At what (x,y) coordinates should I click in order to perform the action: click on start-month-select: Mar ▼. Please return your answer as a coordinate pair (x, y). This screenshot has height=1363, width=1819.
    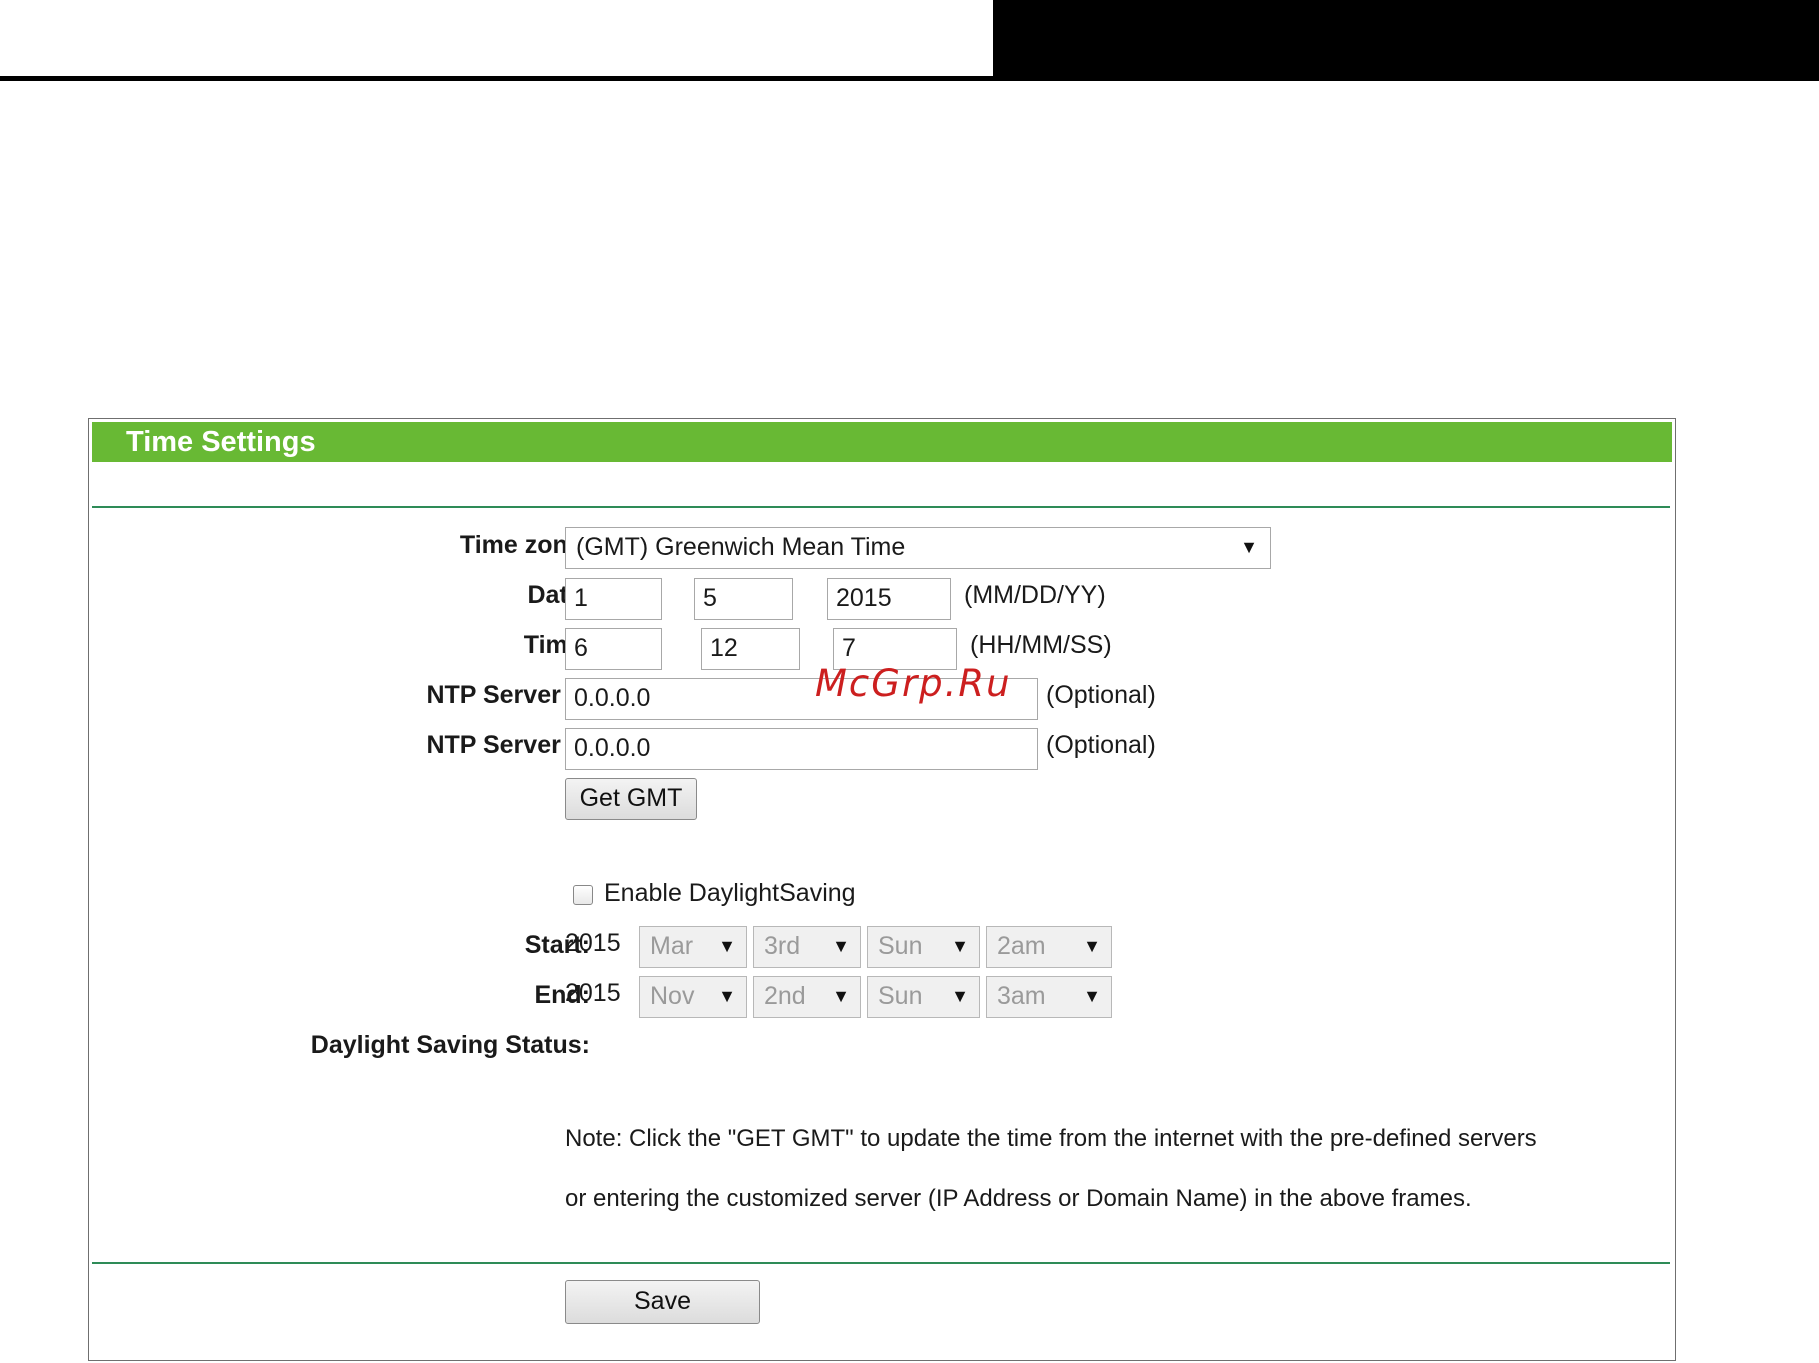
    Looking at the image, I should click on (693, 947).